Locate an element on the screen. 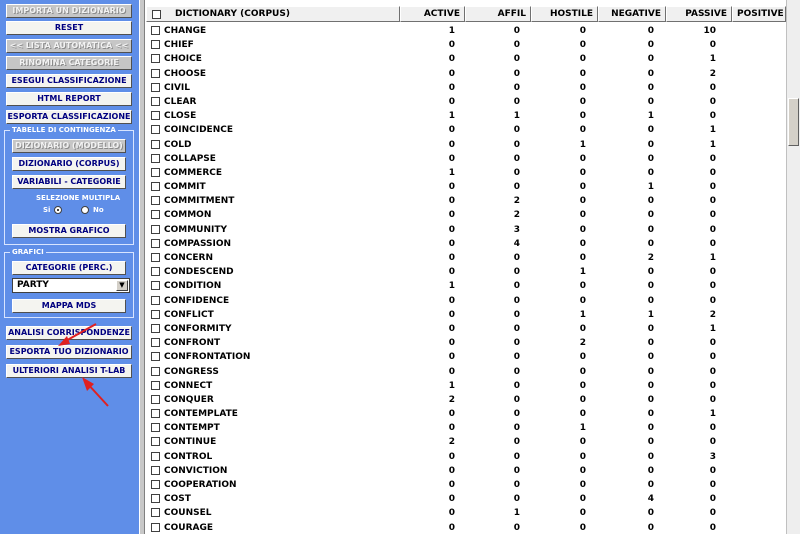  categories-perc-button: CATEGORIE (PERC.) is located at coordinates (69, 268).